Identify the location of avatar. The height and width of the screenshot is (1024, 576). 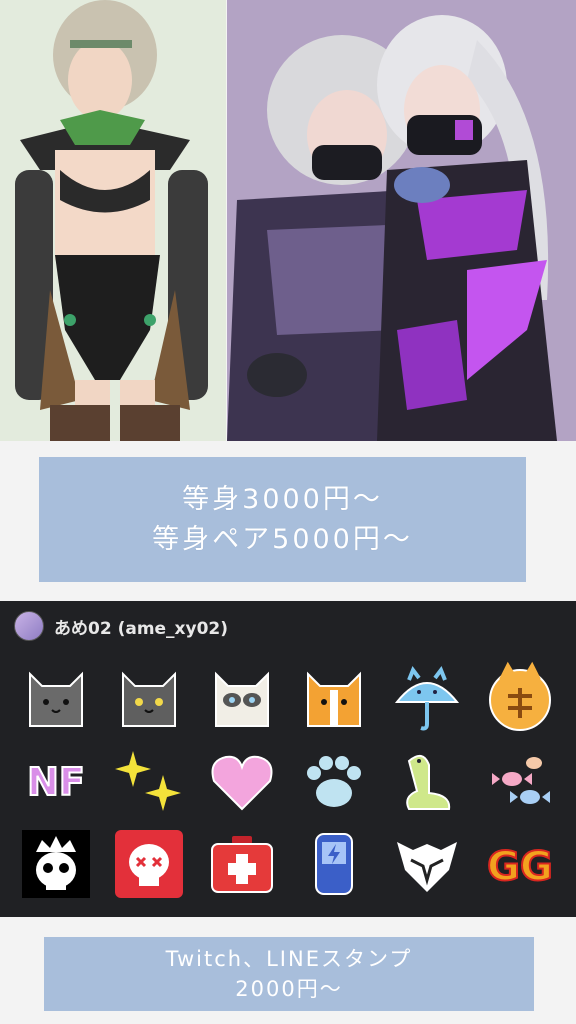
(29, 626).